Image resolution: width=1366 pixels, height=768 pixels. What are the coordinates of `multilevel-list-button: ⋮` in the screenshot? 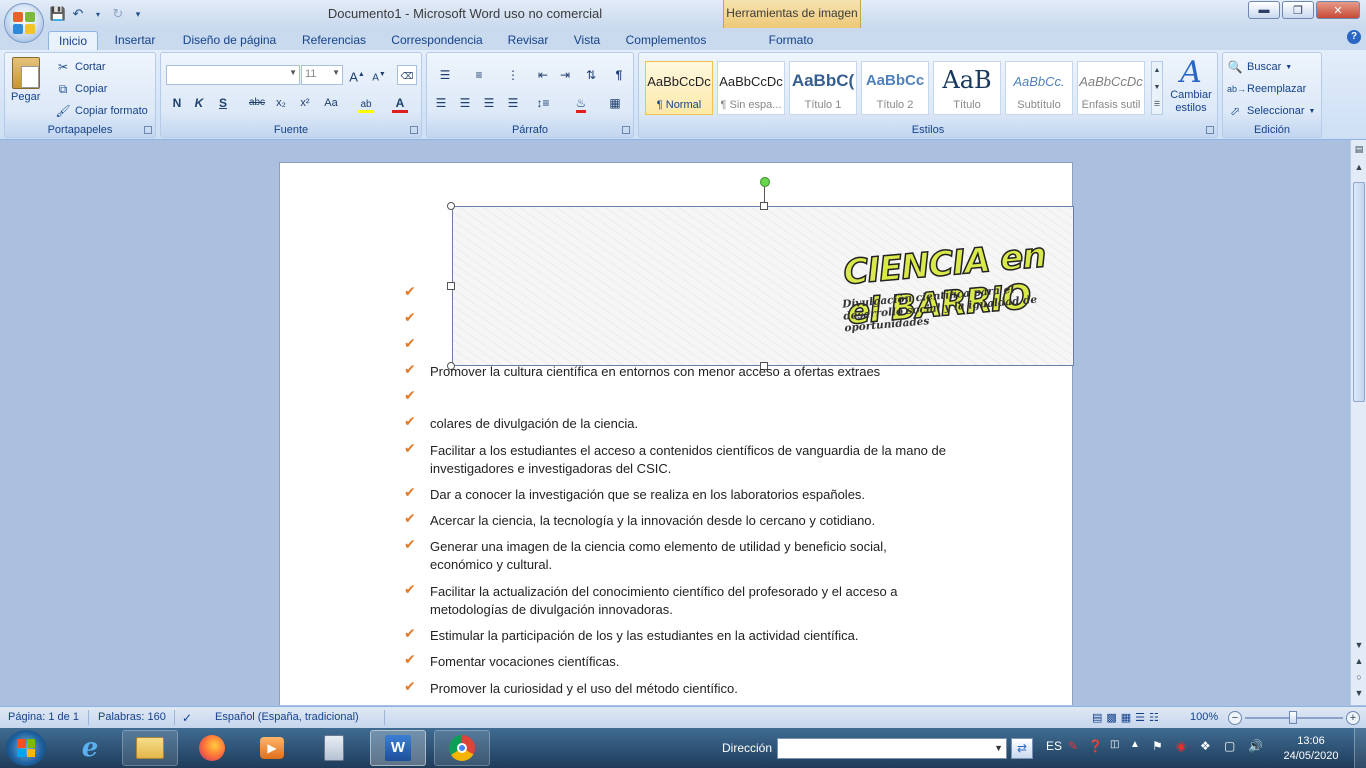 It's located at (513, 75).